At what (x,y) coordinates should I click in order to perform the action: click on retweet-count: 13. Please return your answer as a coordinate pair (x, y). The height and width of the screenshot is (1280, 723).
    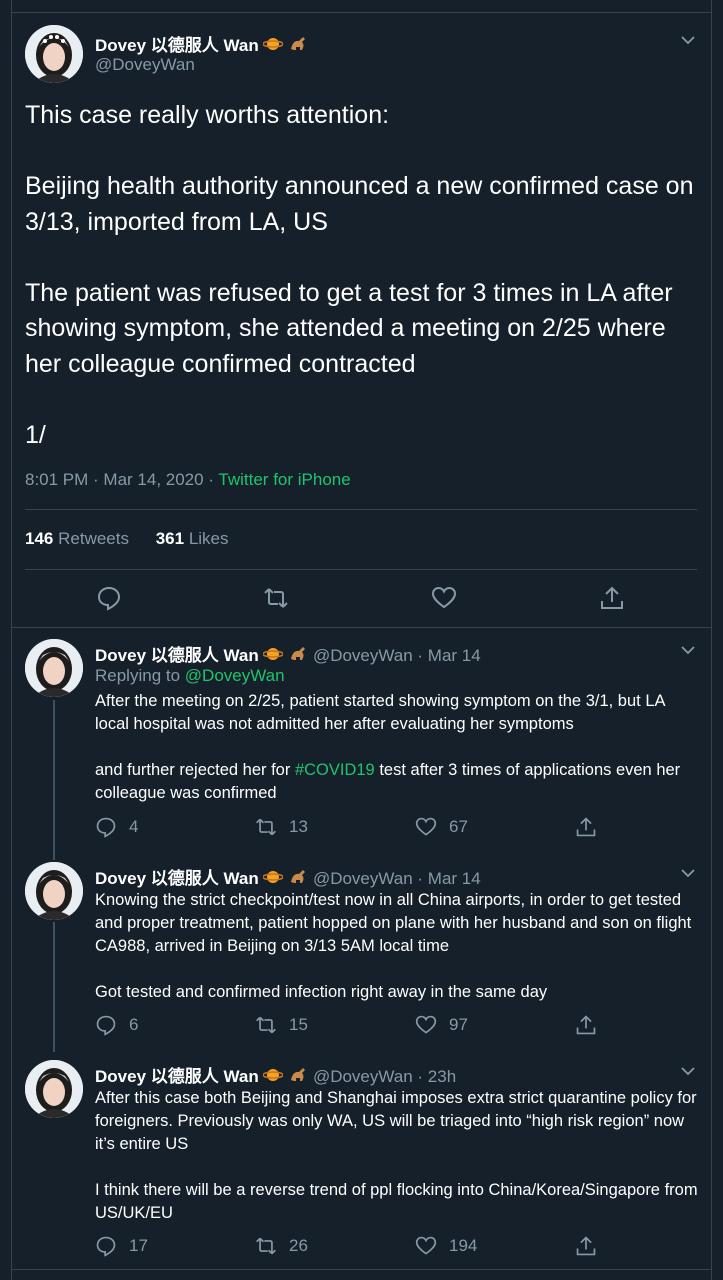
    Looking at the image, I should click on (298, 826).